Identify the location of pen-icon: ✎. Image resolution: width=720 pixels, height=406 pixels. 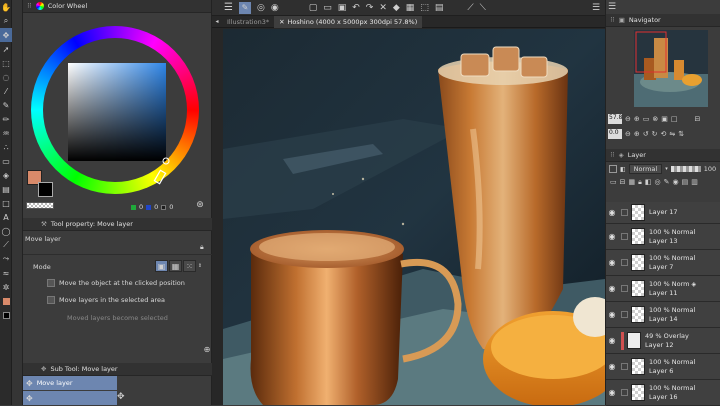
(6, 105).